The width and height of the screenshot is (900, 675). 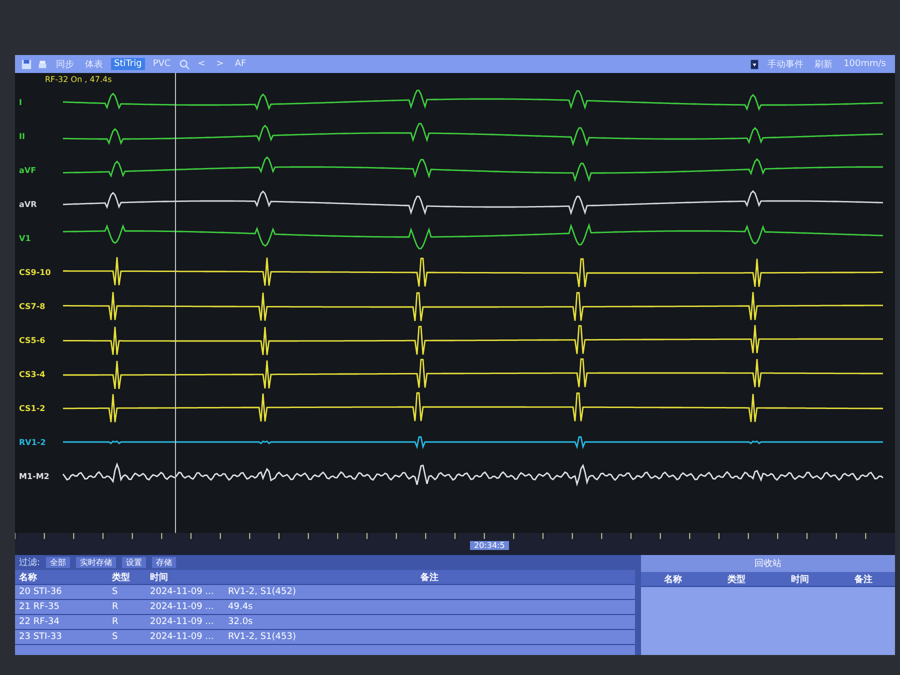 What do you see at coordinates (201, 64) in the screenshot?
I see `nav-button: <` at bounding box center [201, 64].